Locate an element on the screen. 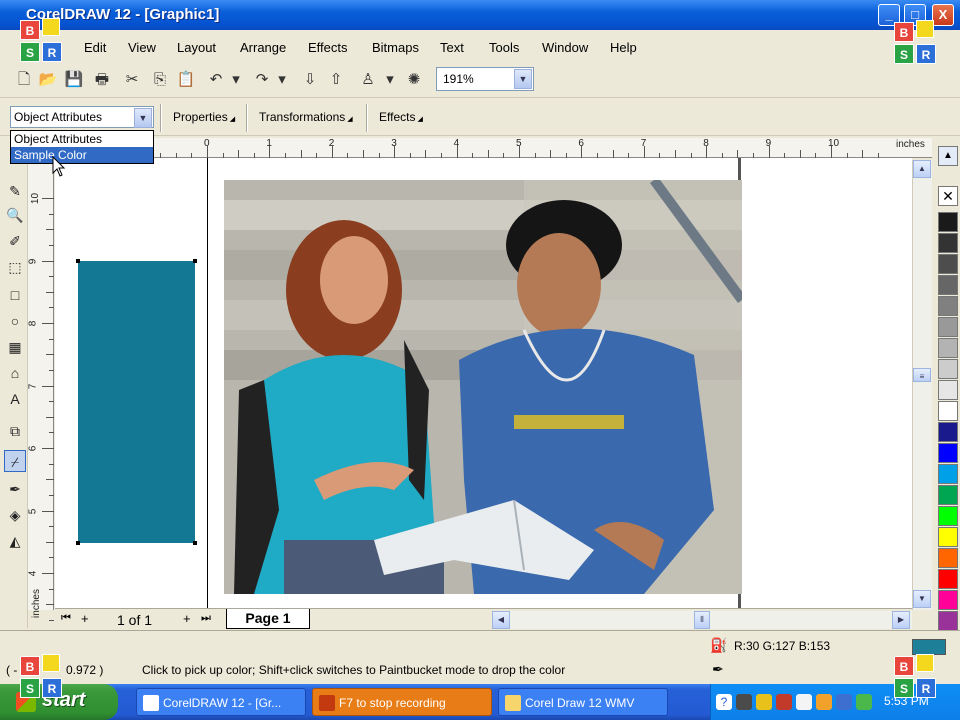 The width and height of the screenshot is (960, 720). basic-shapes-tool-icon: ⌂ is located at coordinates (15, 373).